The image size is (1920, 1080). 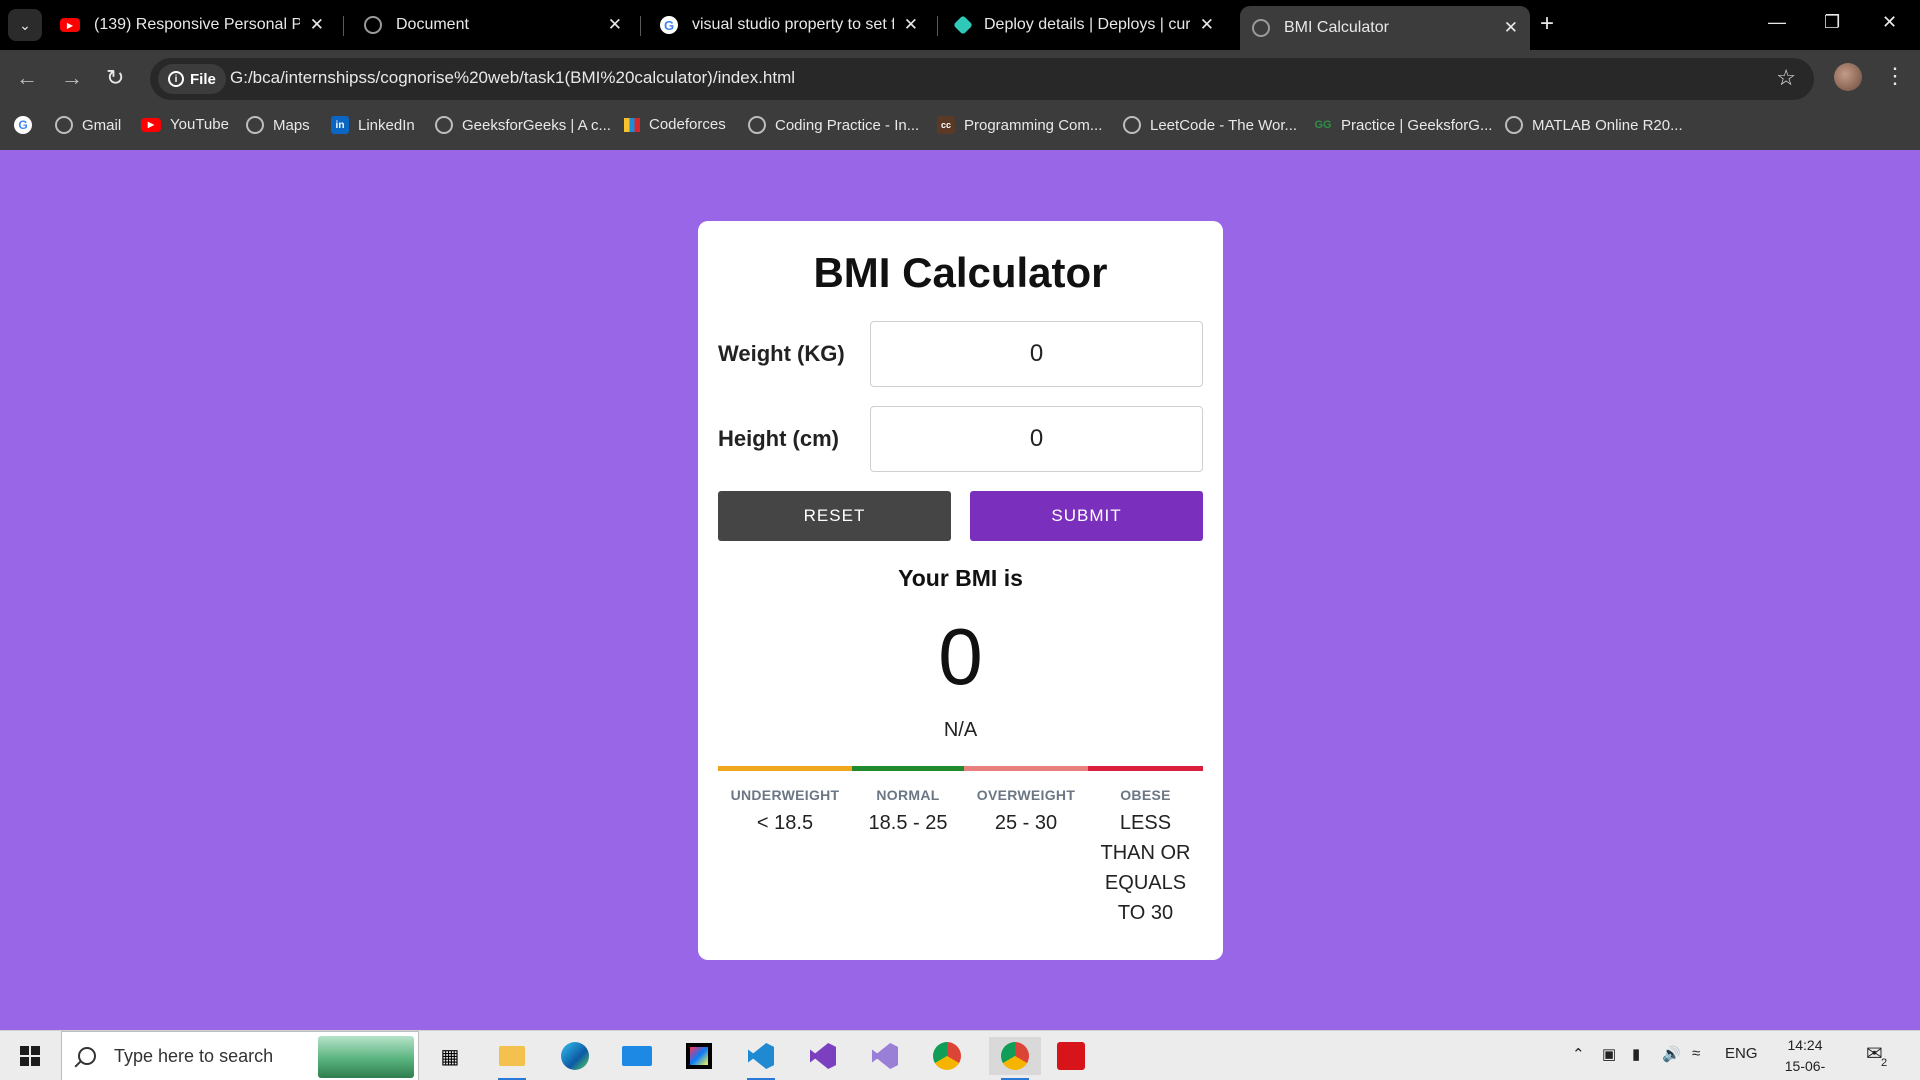 What do you see at coordinates (960, 730) in the screenshot?
I see `bmi-status: N/A` at bounding box center [960, 730].